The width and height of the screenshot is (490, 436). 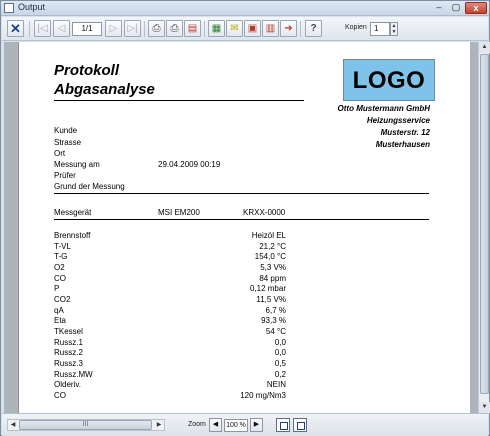 I want to click on measurement-value: 0,12 mbar, so click(x=267, y=289).